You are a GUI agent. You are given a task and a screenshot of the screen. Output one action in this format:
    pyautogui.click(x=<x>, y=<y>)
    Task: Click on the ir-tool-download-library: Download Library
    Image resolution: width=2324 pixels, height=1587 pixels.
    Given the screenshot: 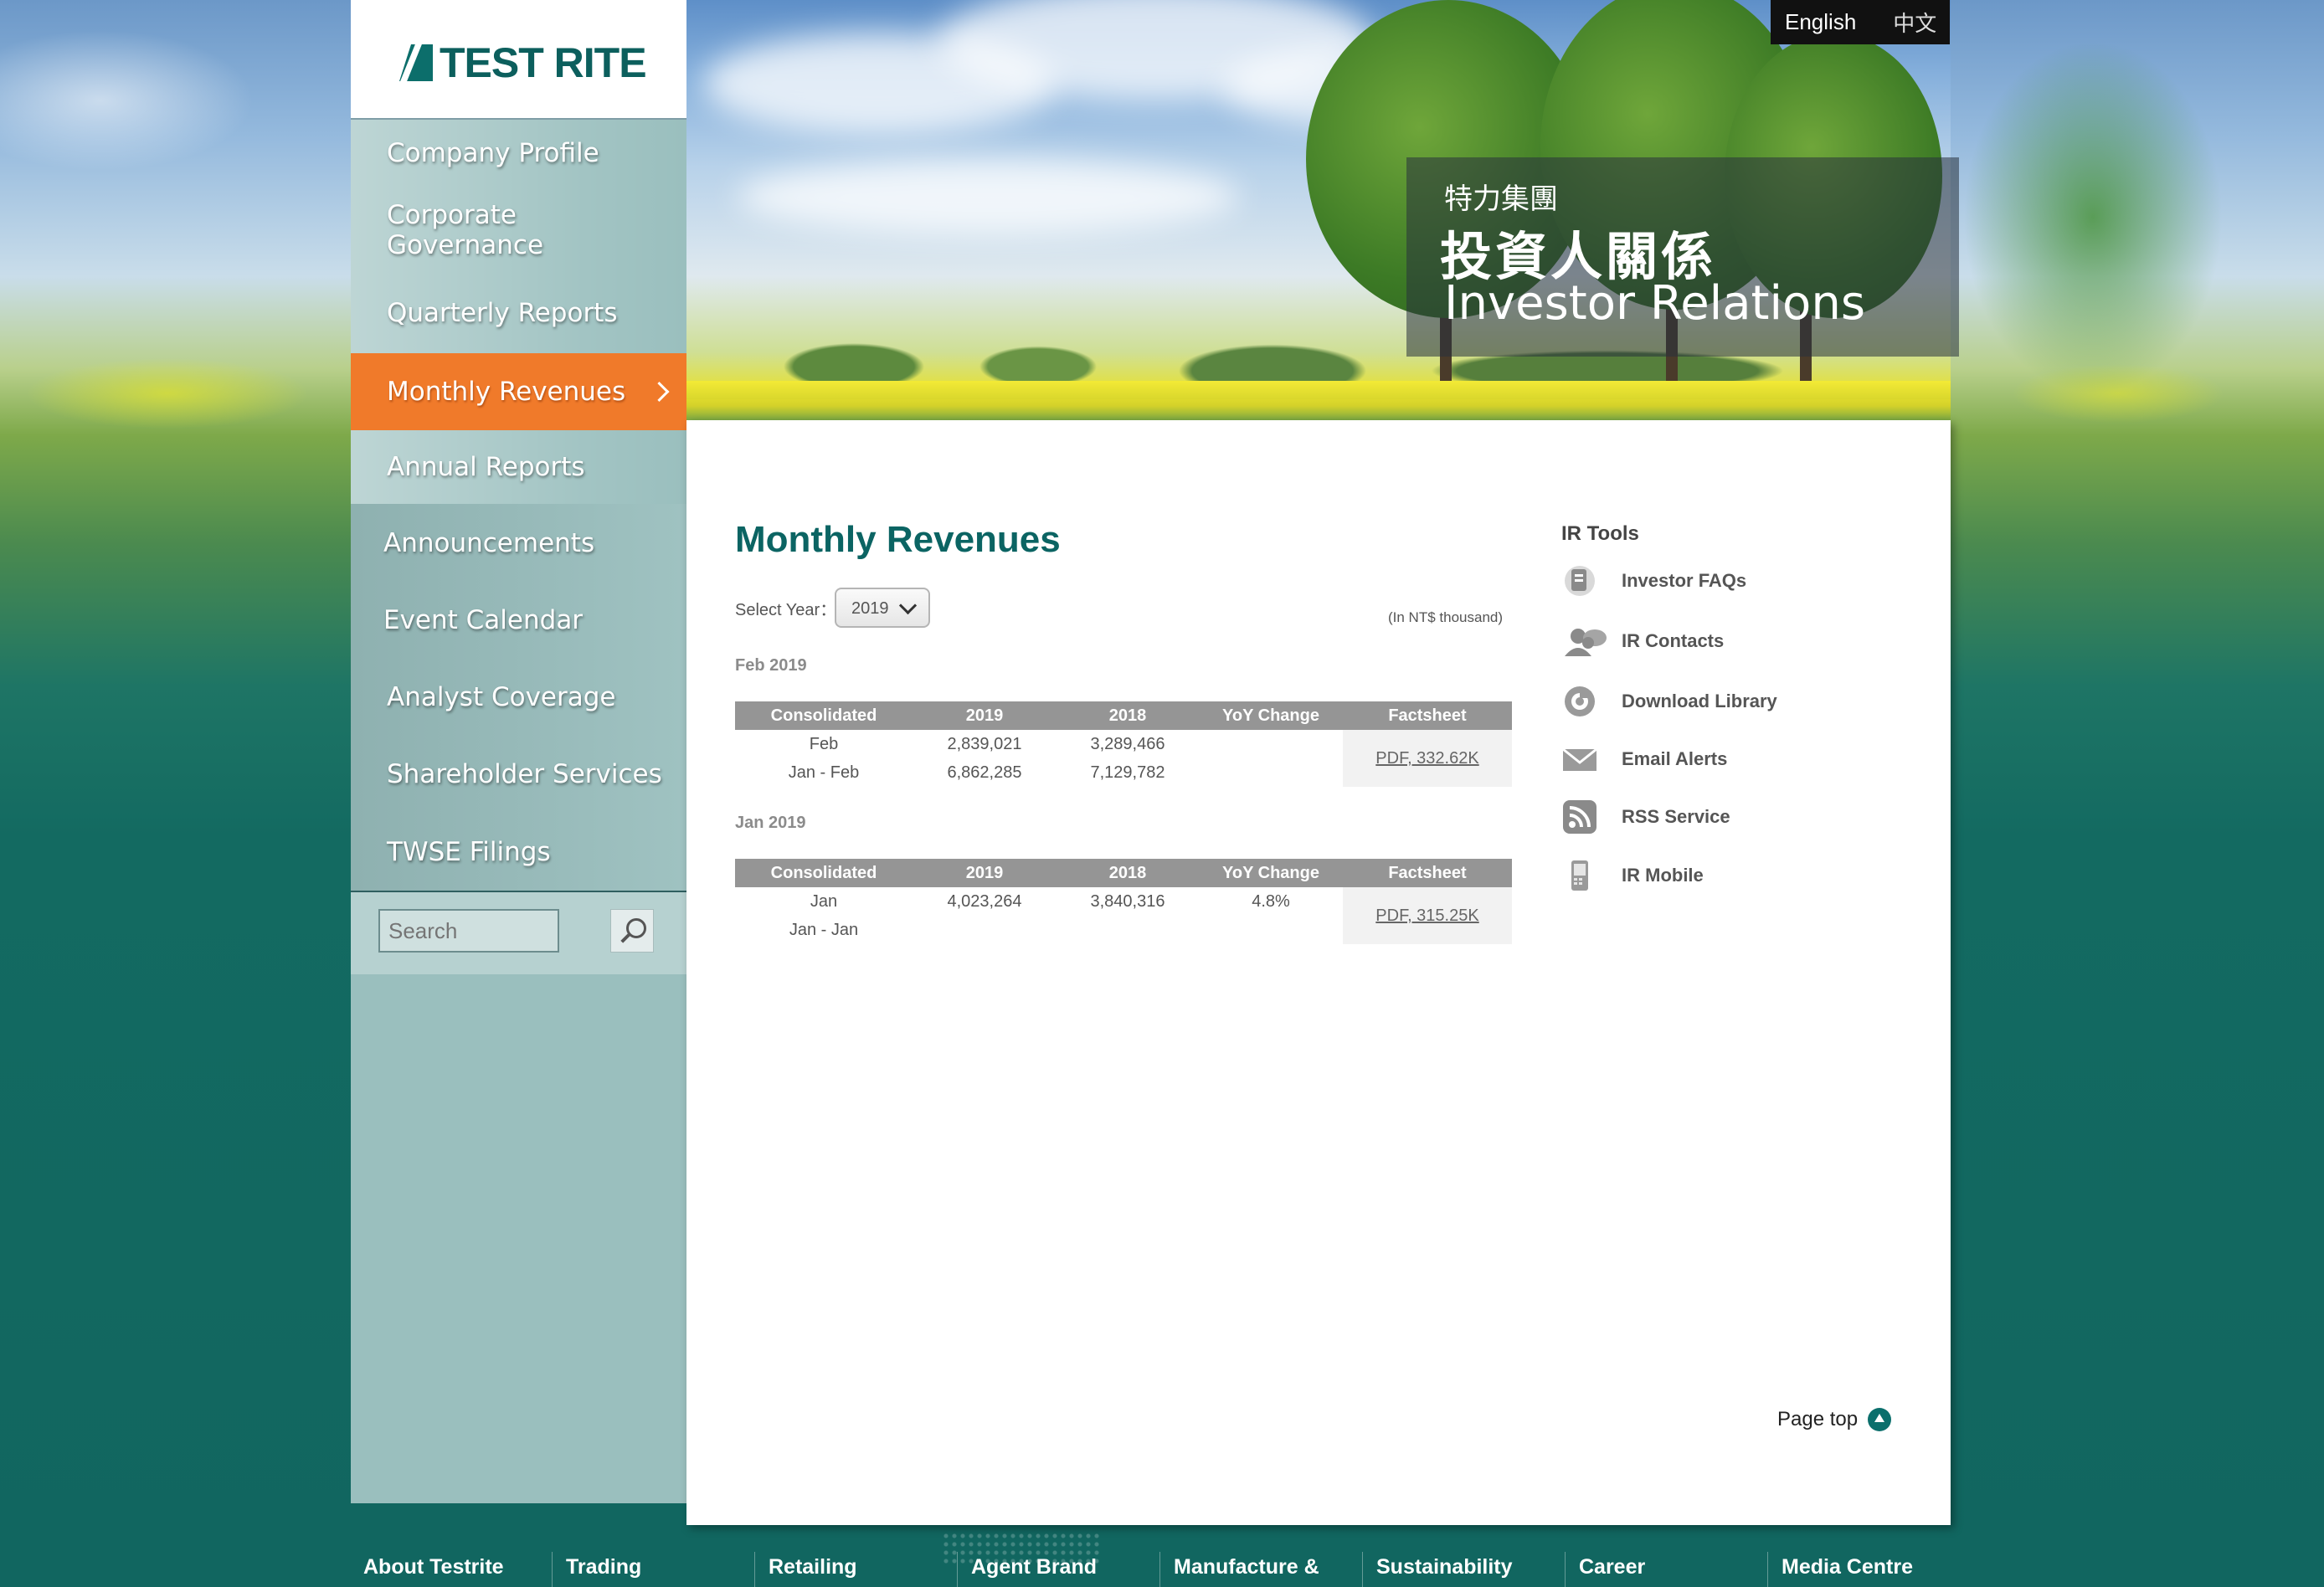 What is the action you would take?
    pyautogui.click(x=1669, y=702)
    